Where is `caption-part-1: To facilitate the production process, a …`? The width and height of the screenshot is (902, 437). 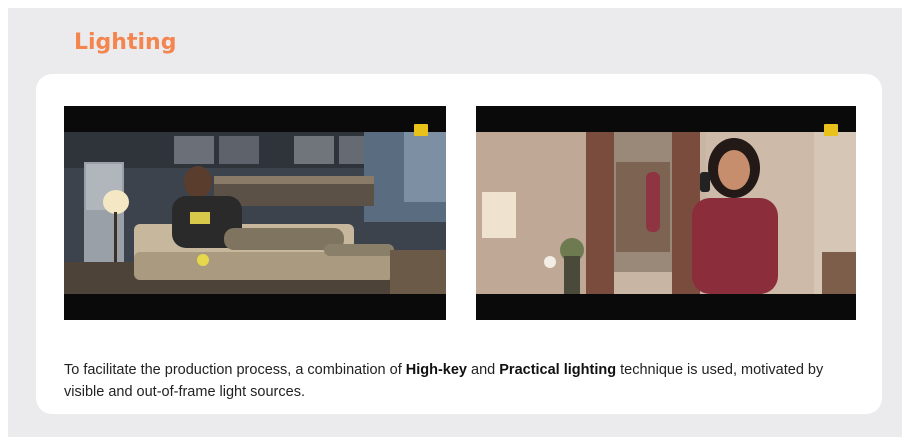
caption-part-1: To facilitate the production process, a … is located at coordinates (235, 369).